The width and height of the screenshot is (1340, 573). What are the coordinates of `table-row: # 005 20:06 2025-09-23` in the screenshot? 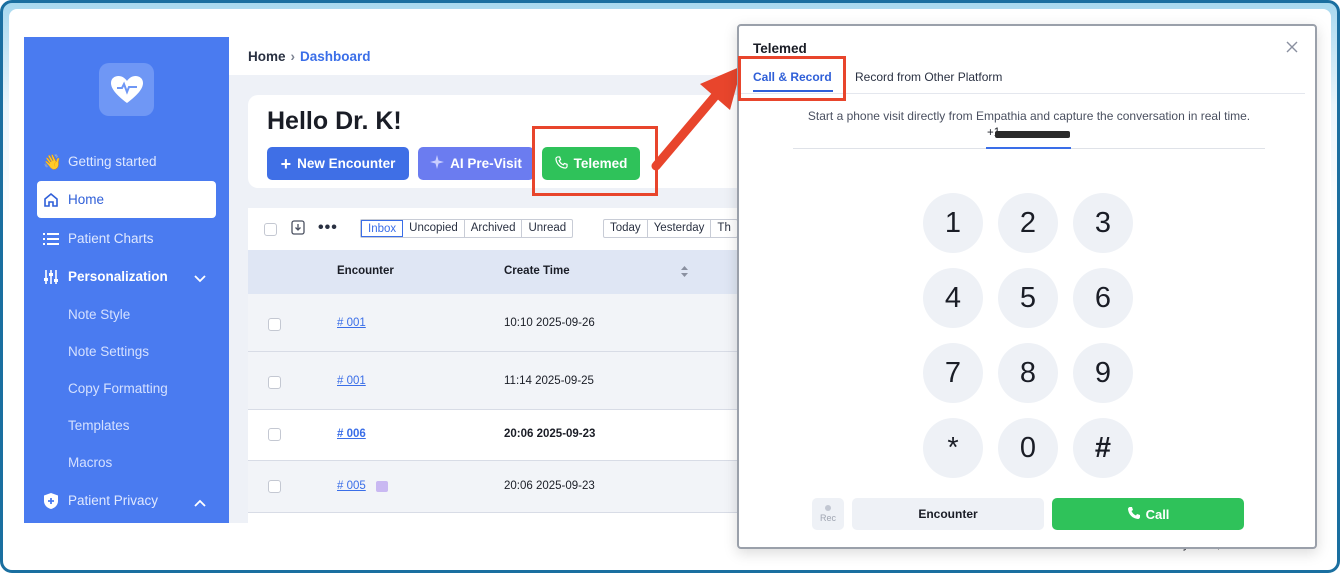 It's located at (493, 487).